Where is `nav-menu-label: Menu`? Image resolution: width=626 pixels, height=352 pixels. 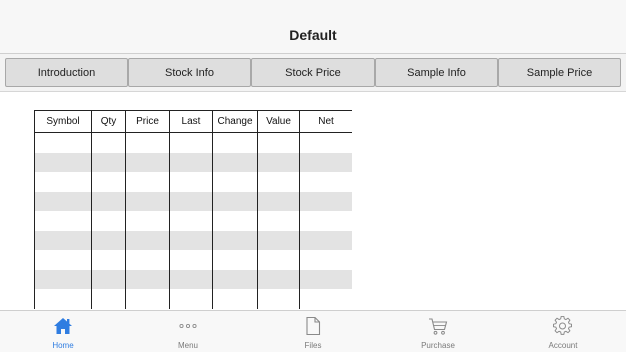
nav-menu-label: Menu is located at coordinates (187, 345).